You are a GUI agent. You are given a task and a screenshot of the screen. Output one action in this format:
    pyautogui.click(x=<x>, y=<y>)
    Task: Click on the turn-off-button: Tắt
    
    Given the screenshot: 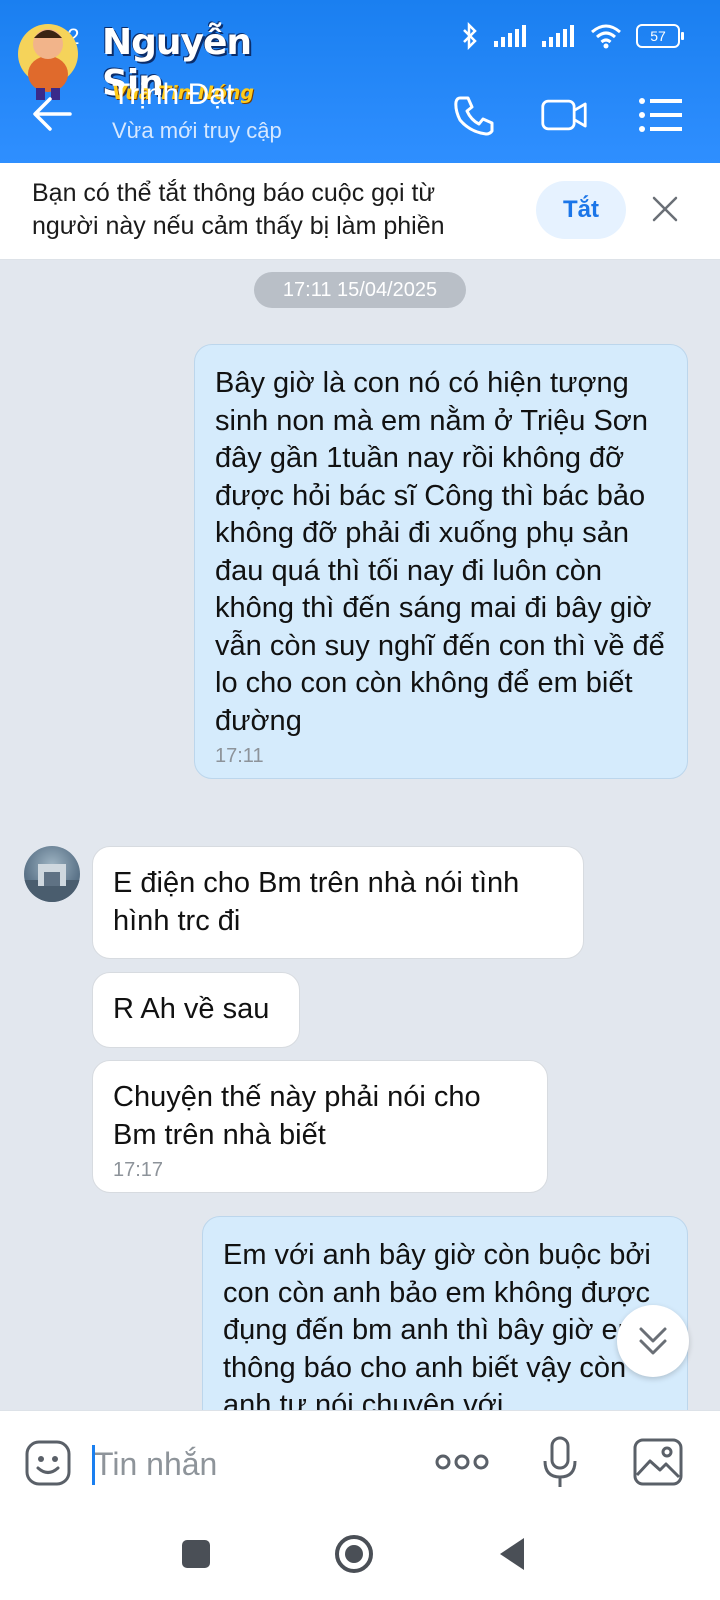 What is the action you would take?
    pyautogui.click(x=581, y=210)
    